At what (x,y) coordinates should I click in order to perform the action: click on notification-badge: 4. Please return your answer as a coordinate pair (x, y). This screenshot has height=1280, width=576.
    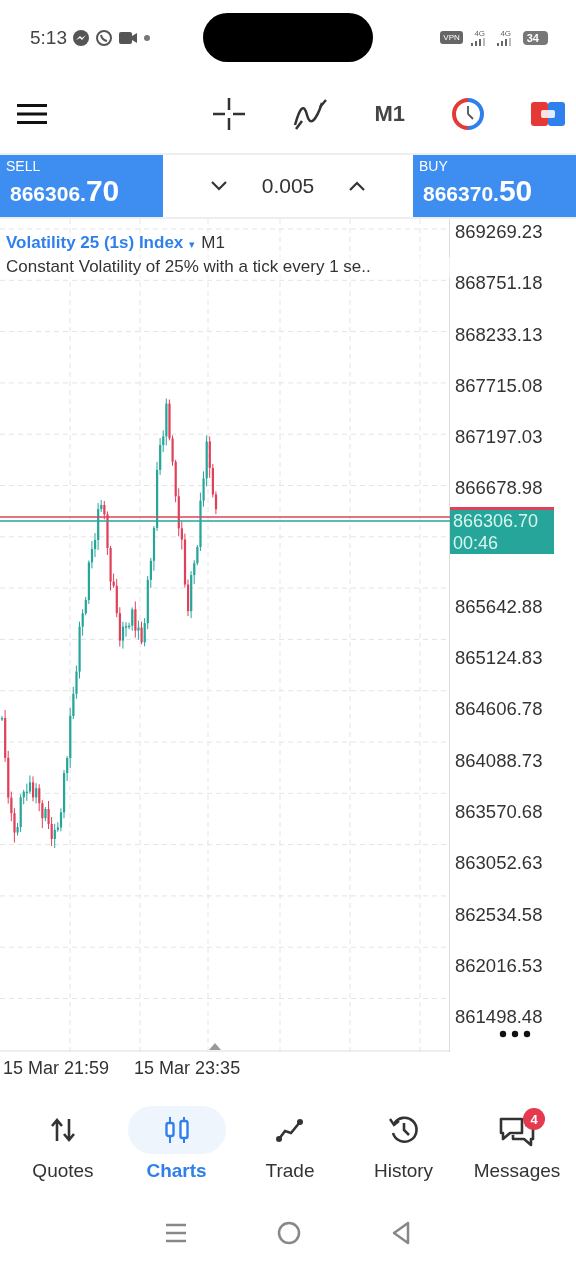
    Looking at the image, I should click on (534, 1119).